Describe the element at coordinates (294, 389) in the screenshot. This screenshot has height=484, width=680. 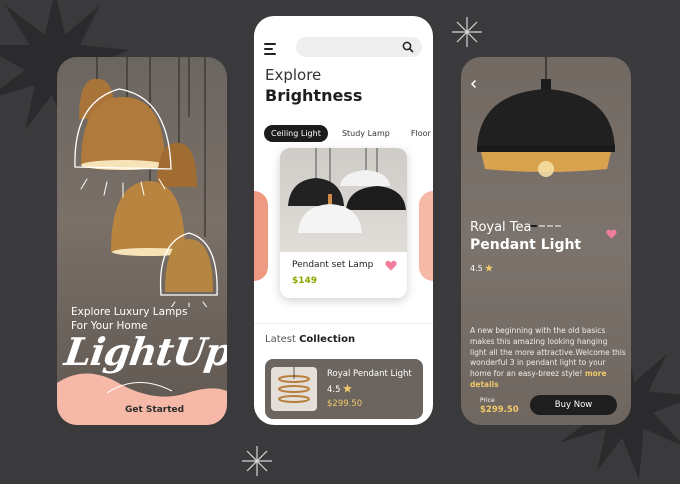
I see `list-item-thumbnail` at that location.